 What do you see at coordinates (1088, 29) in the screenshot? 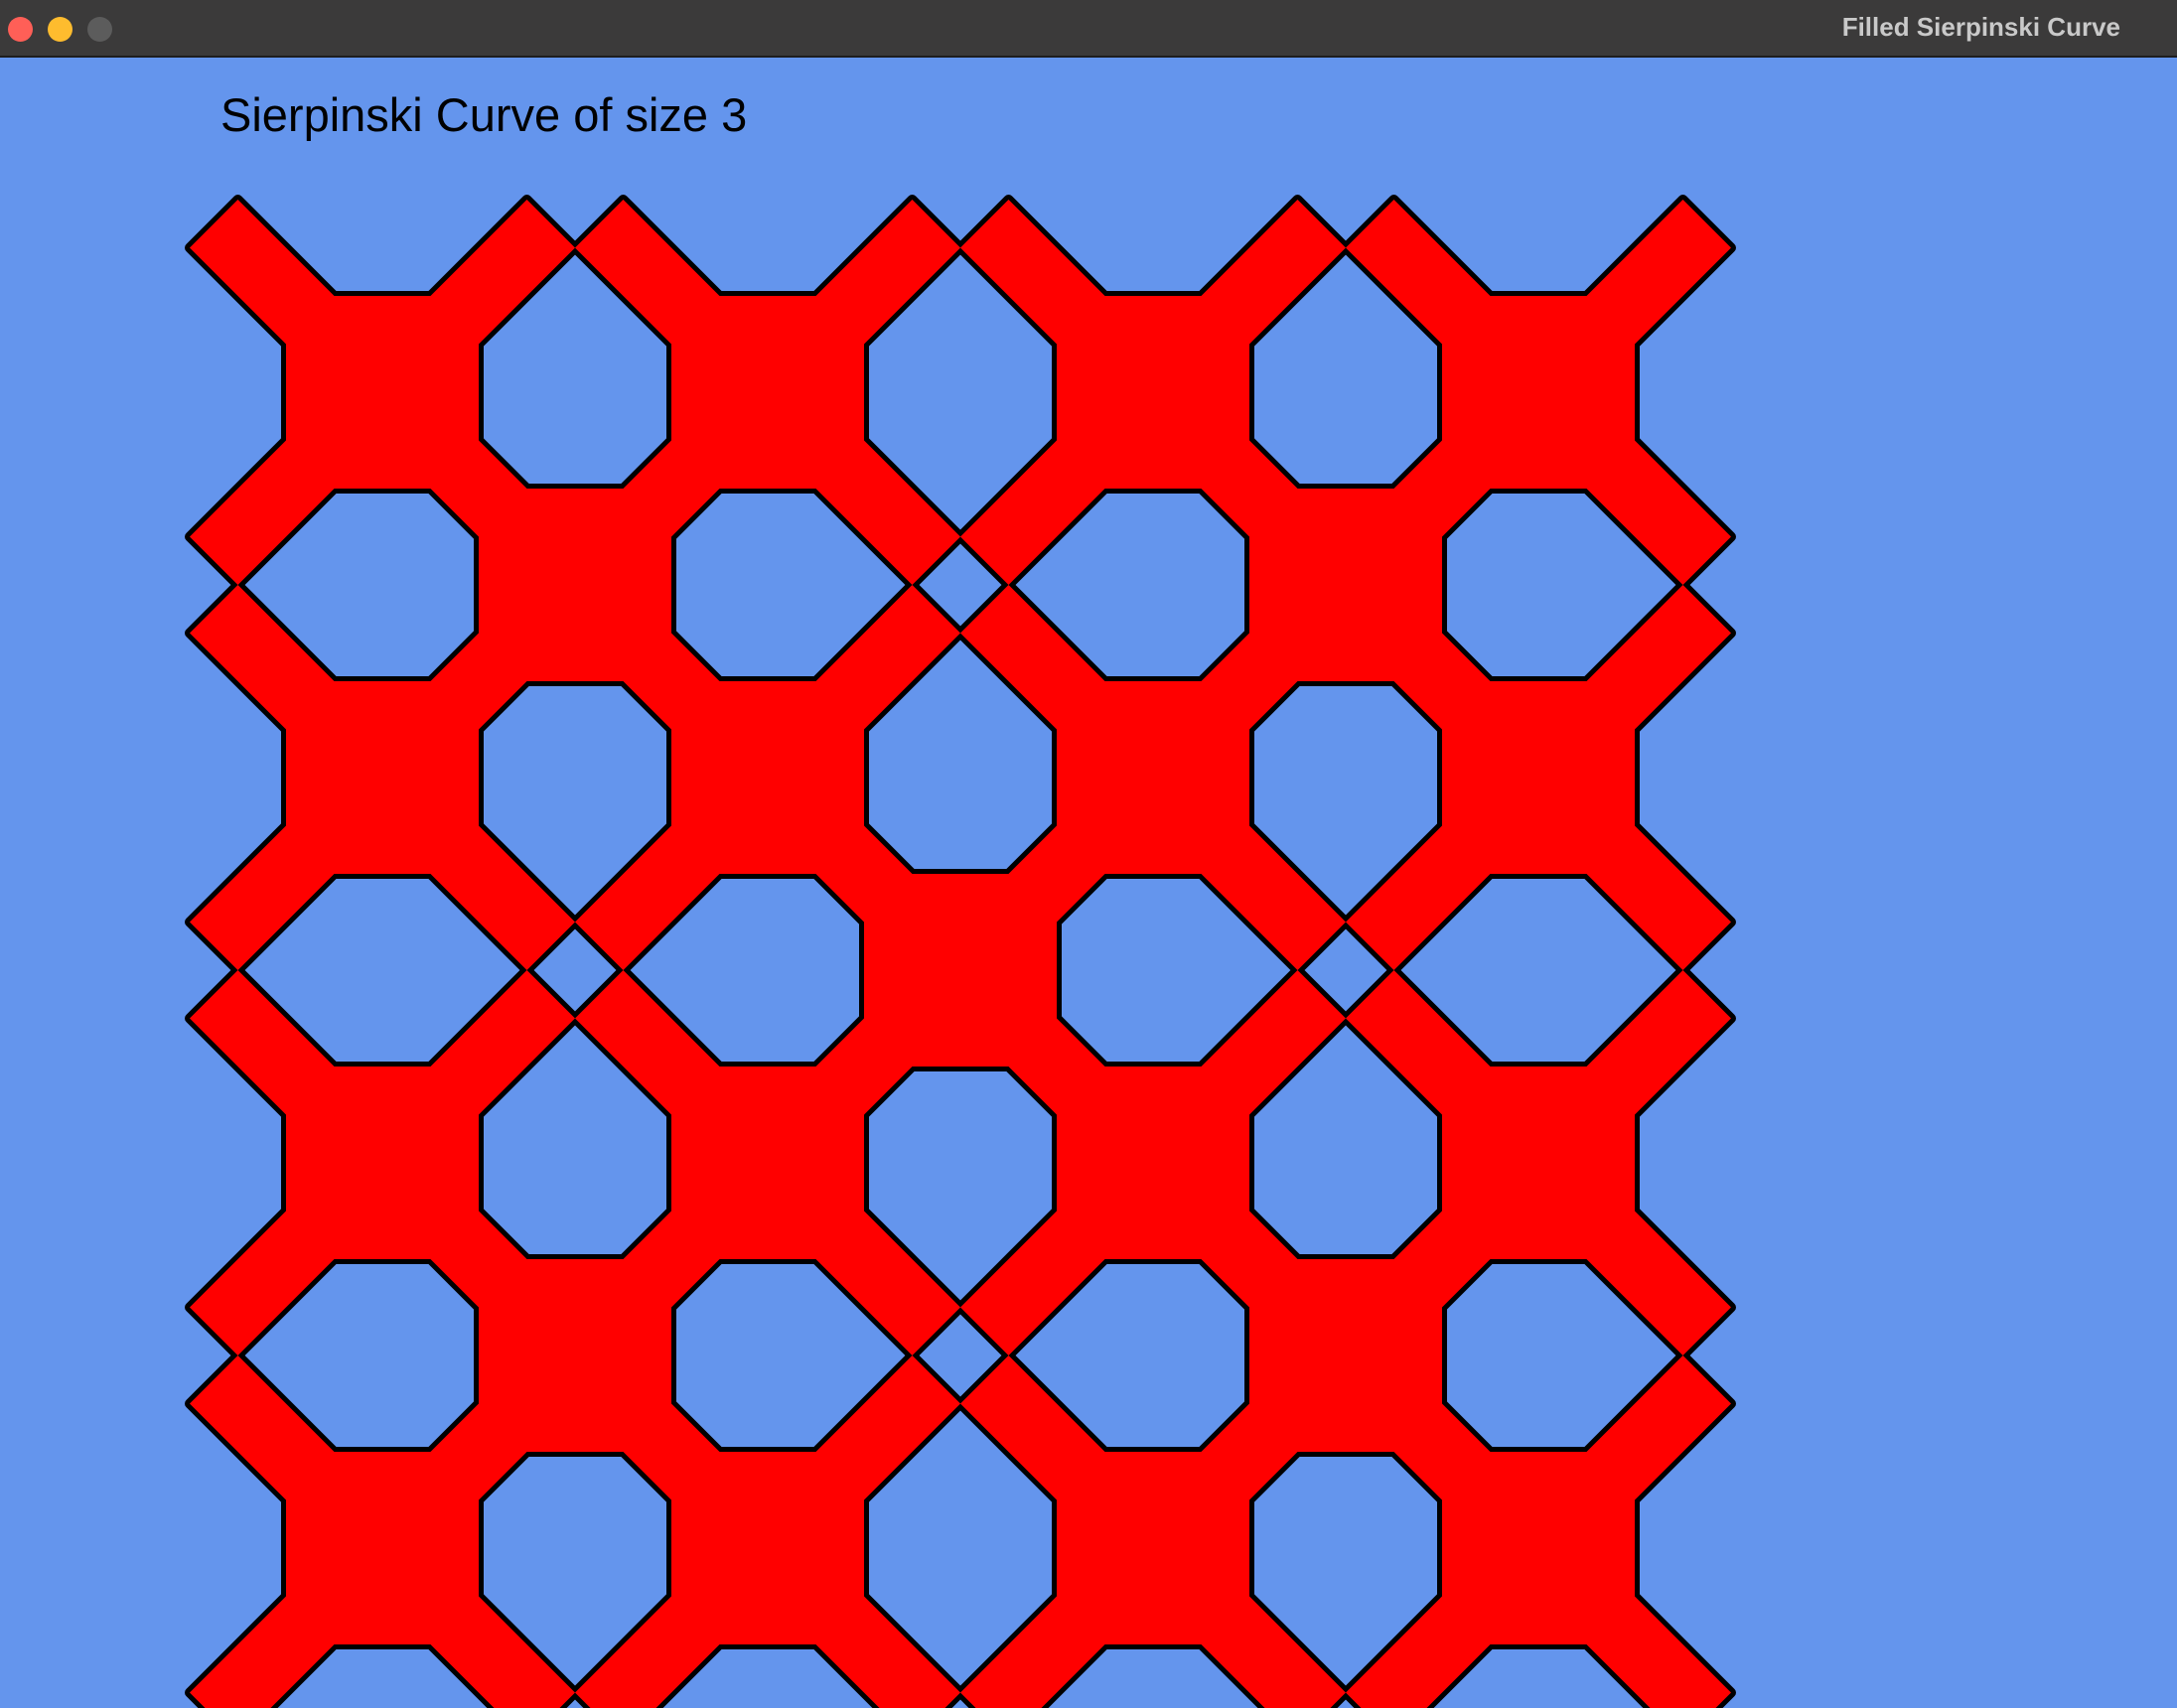
I see `title-bar: Filled Sierpinski Curve` at bounding box center [1088, 29].